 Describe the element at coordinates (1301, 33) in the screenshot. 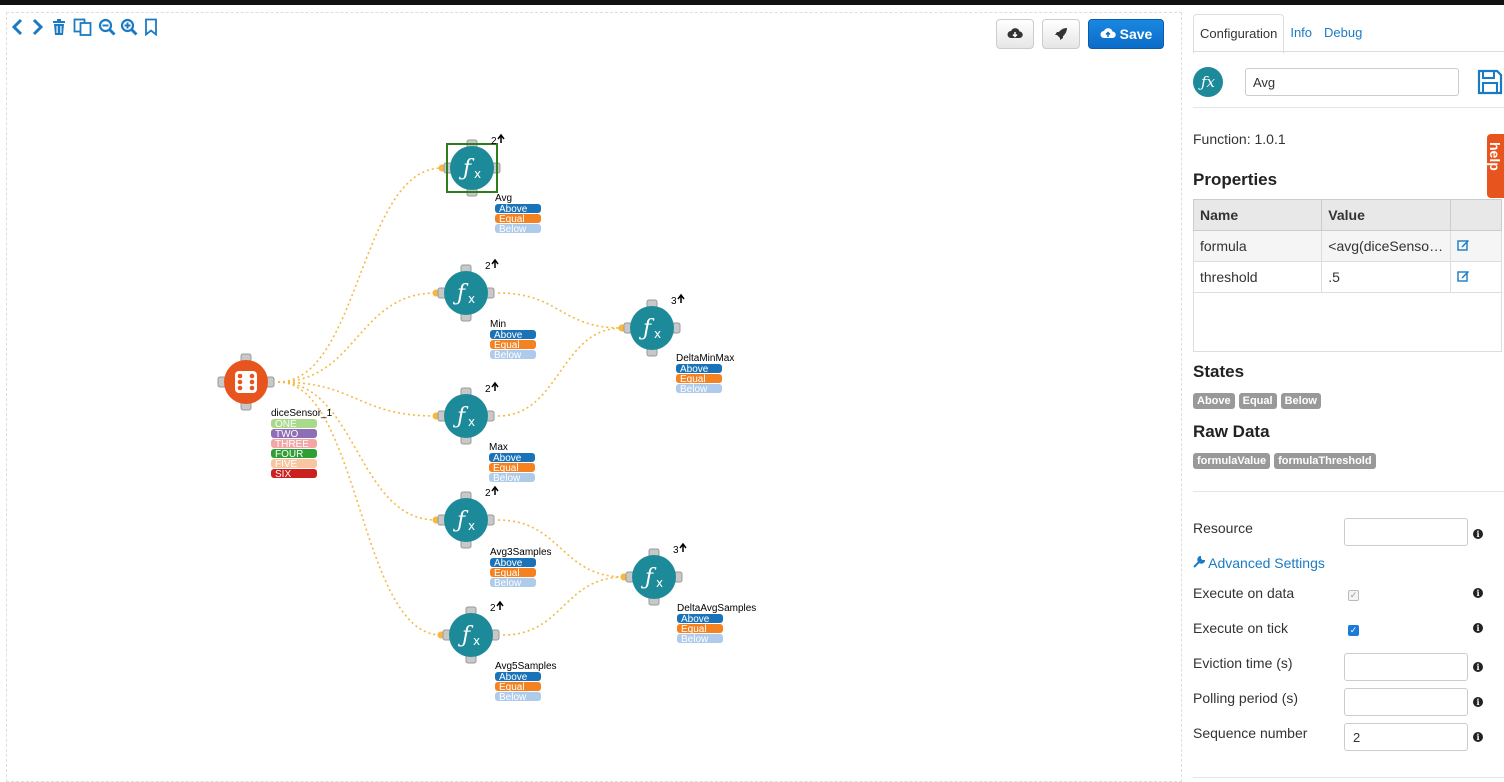

I see `tab-info: Info` at that location.